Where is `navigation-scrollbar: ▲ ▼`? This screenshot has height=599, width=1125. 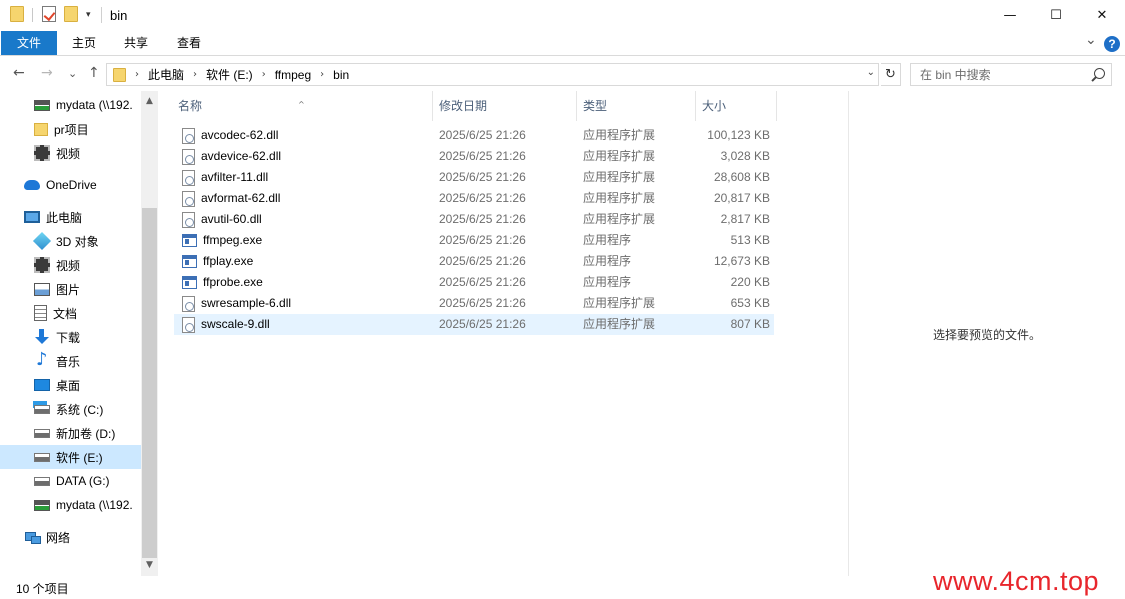 navigation-scrollbar: ▲ ▼ is located at coordinates (149, 333).